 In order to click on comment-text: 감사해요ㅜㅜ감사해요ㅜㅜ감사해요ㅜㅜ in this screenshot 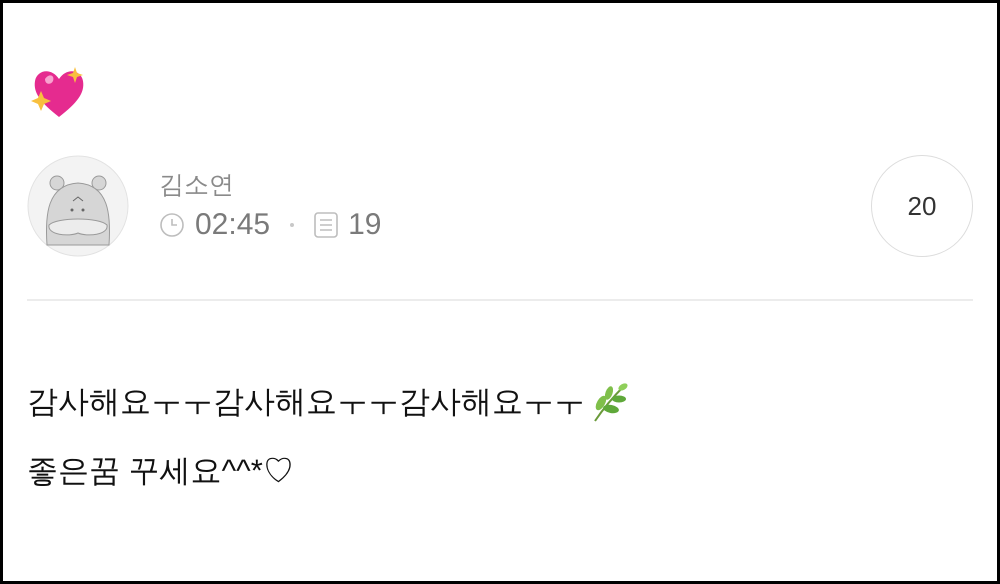, I will do `click(306, 402)`.